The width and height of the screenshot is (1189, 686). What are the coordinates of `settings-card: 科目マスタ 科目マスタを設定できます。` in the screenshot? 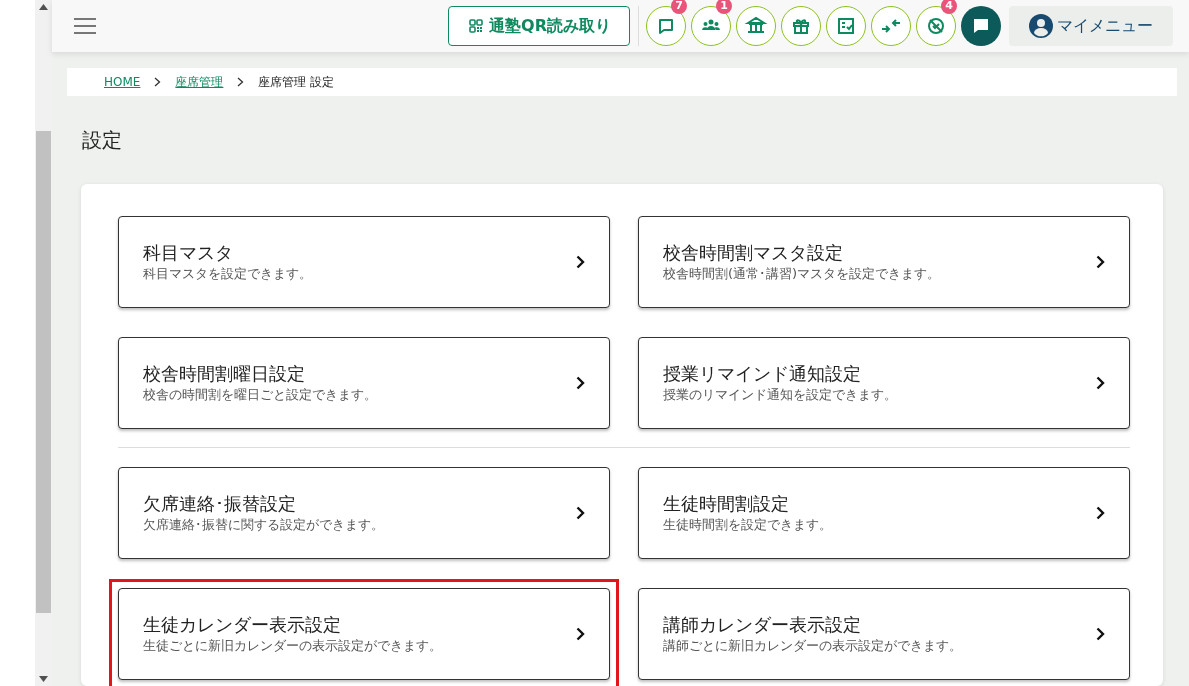 It's located at (364, 262).